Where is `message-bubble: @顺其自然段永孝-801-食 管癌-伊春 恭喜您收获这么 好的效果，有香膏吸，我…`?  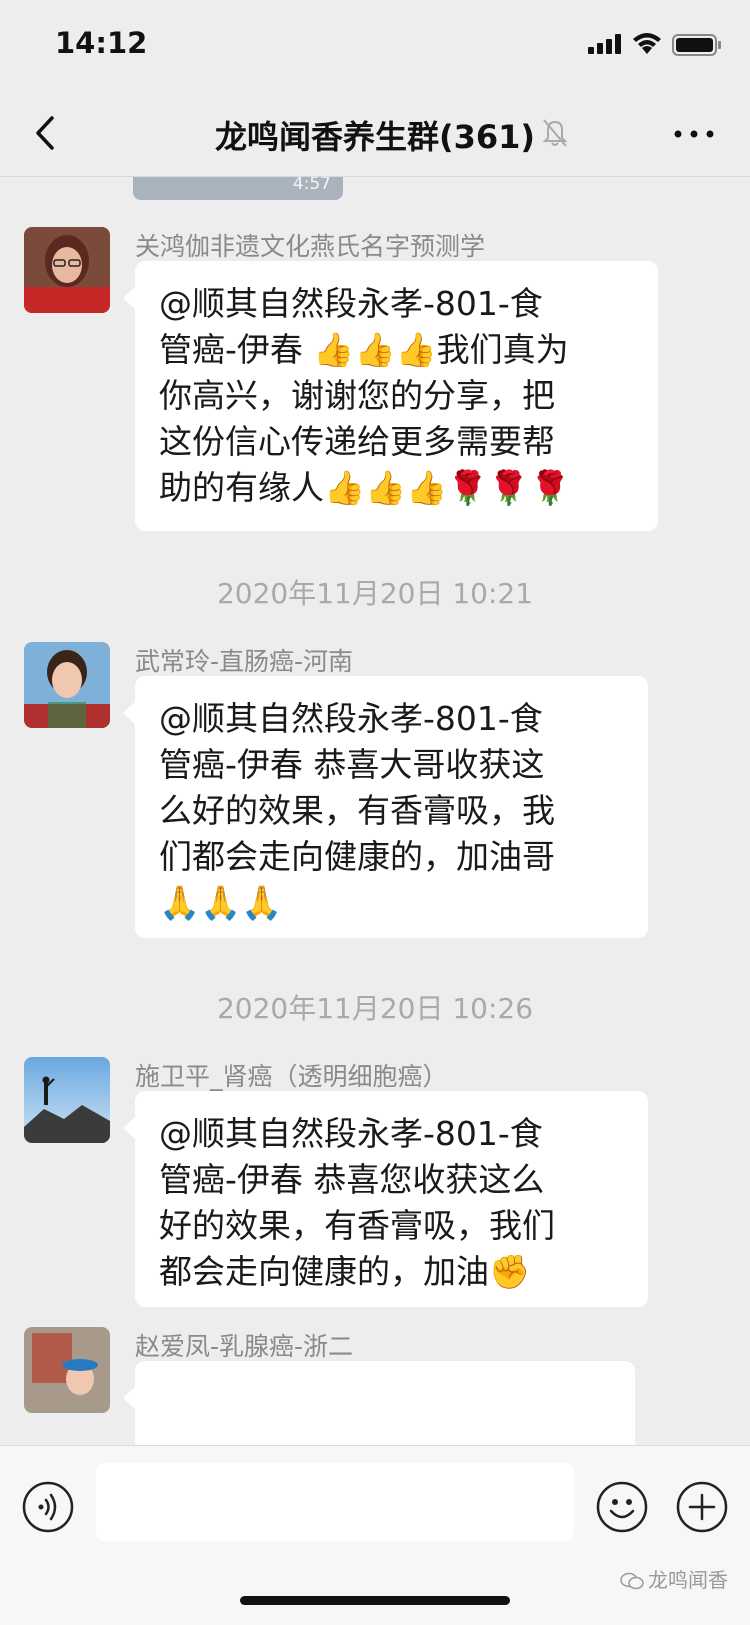 message-bubble: @顺其自然段永孝-801-食 管癌-伊春 恭喜您收获这么 好的效果，有香膏吸，我… is located at coordinates (385, 1199).